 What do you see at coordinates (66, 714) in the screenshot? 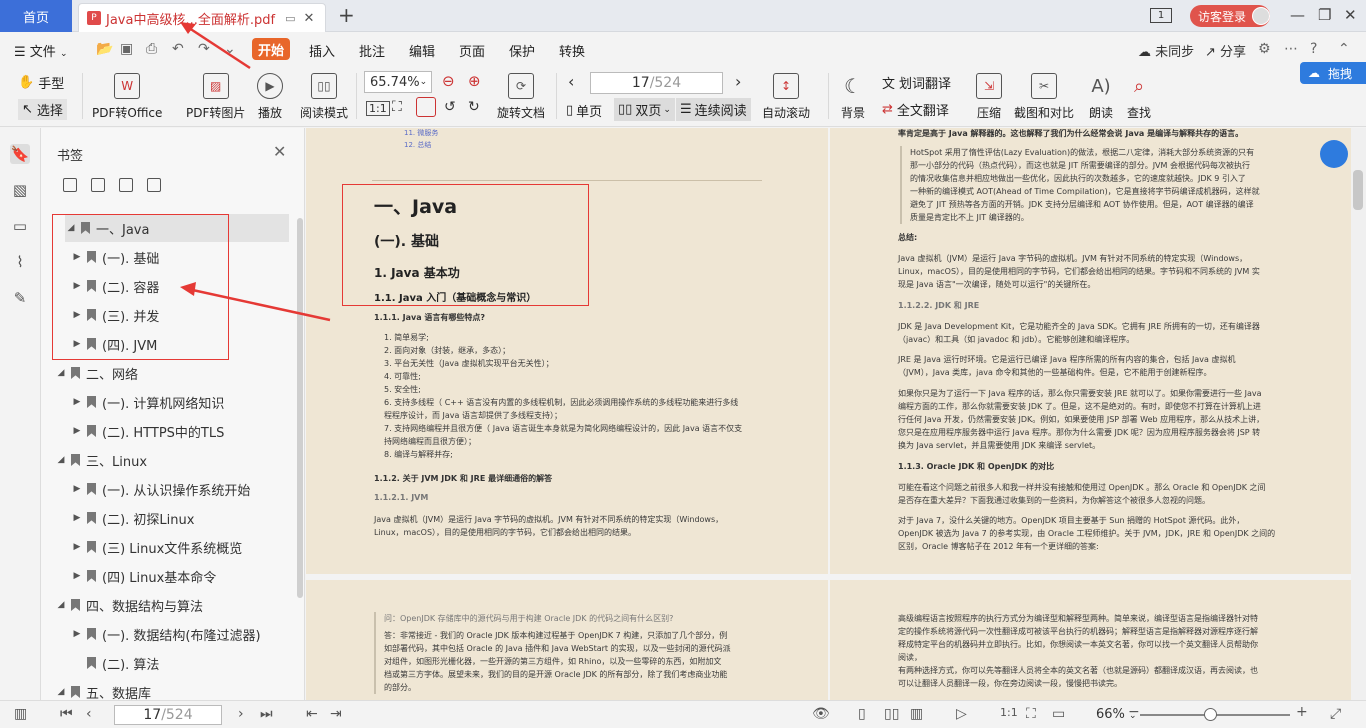
I see `first-page-icon: ⏮` at bounding box center [66, 714].